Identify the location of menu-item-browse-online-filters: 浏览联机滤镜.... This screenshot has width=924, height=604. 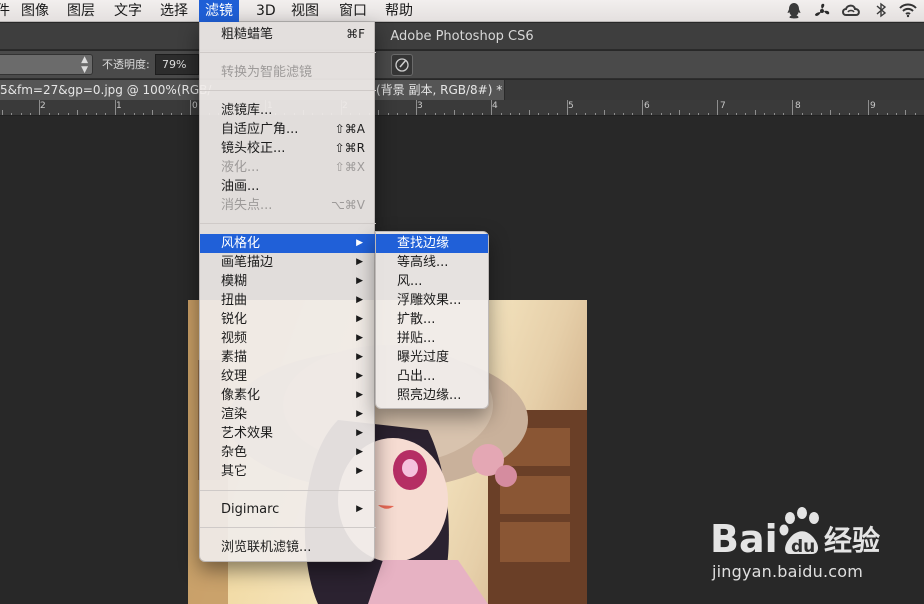
(288, 547).